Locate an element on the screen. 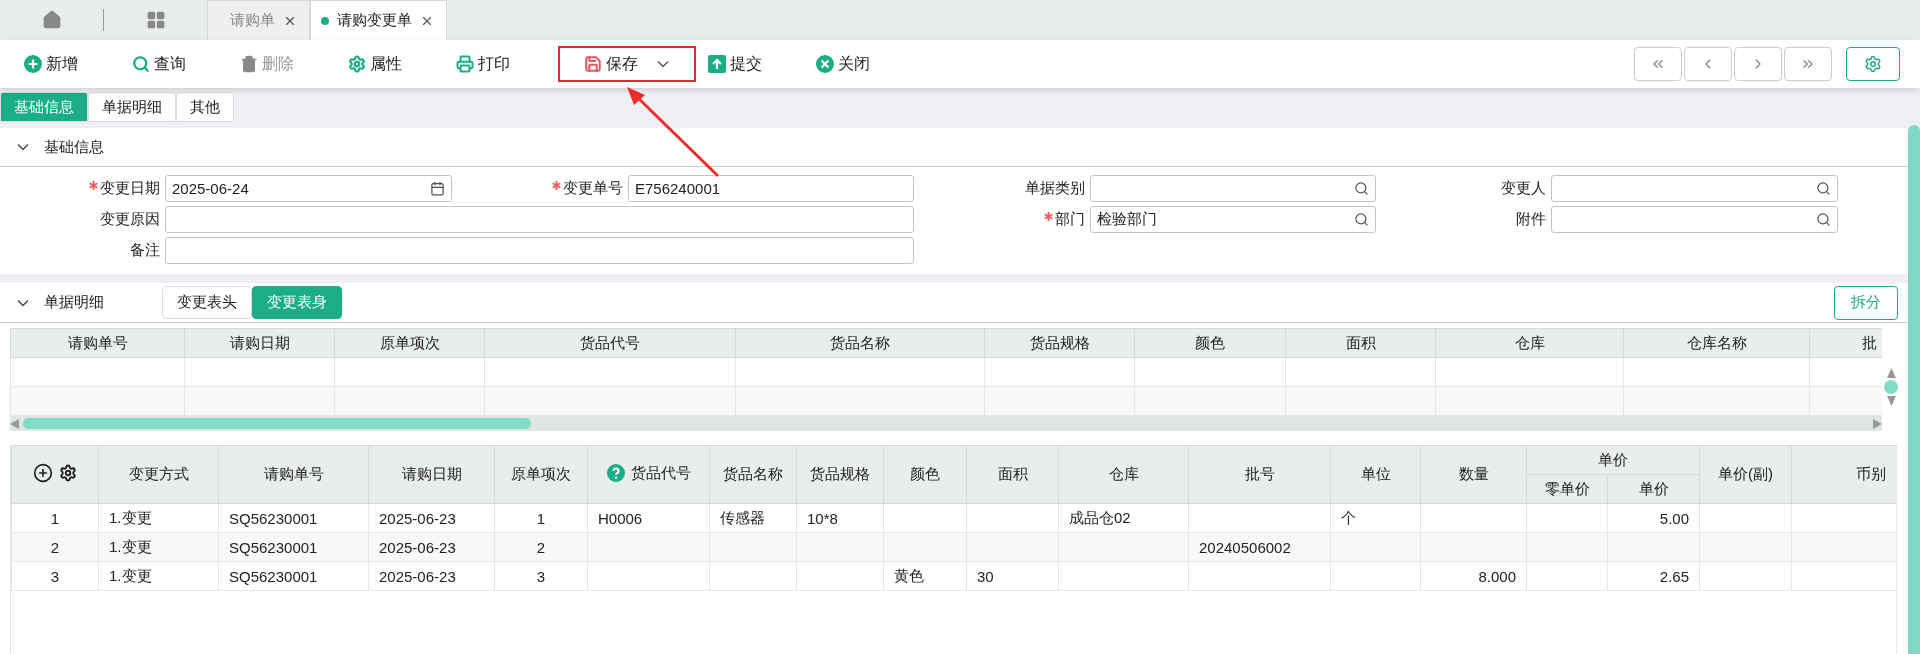 Image resolution: width=1920 pixels, height=654 pixels. field-label: 变更日期 is located at coordinates (80, 188).